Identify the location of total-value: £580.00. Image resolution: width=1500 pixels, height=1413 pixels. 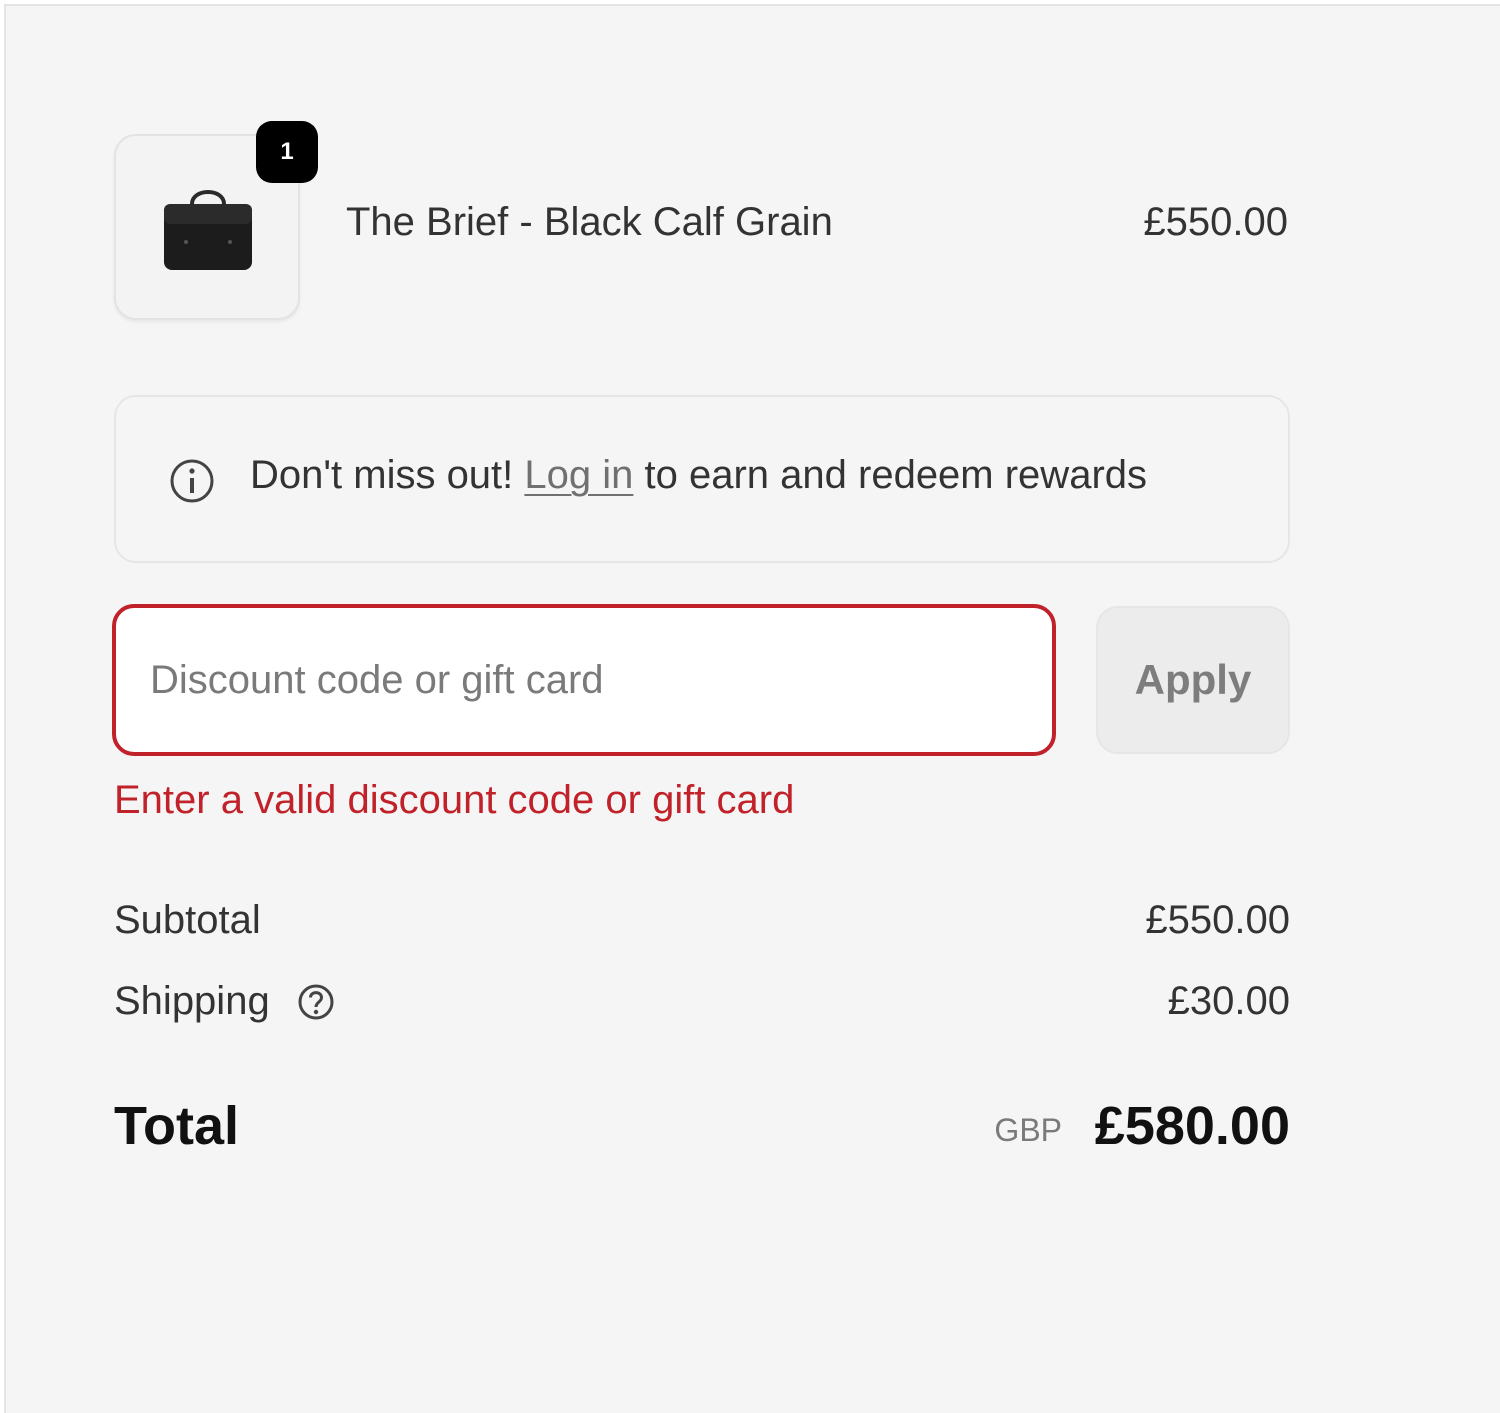
(1192, 1126).